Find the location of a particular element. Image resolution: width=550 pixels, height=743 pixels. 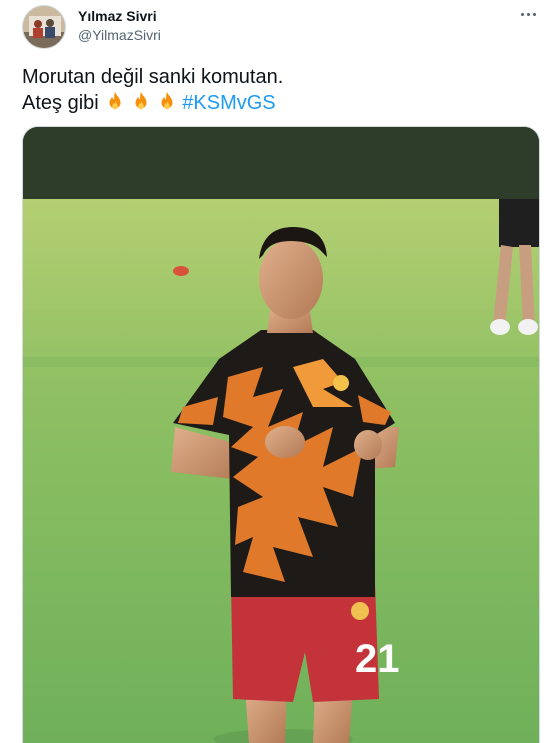

more-options-icon is located at coordinates (528, 14).